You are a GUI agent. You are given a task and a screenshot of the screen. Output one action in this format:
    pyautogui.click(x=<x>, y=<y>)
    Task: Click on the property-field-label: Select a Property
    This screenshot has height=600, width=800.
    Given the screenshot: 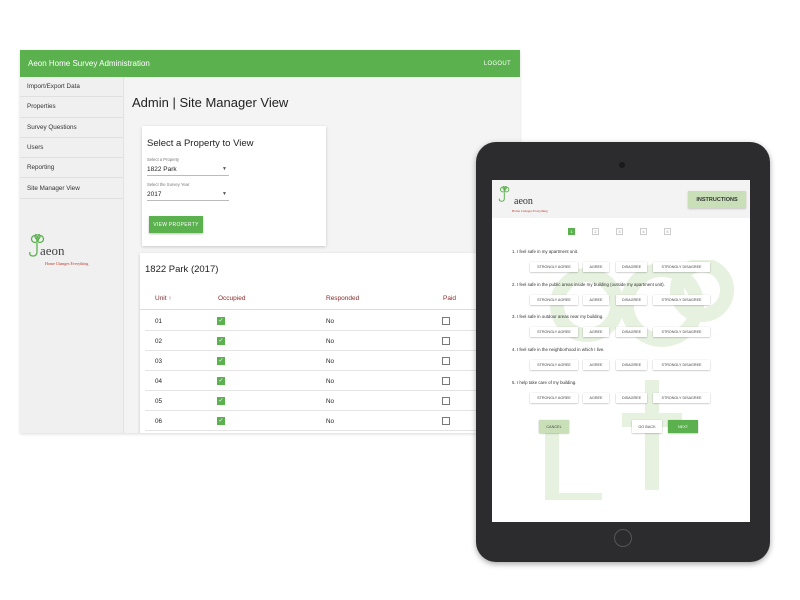 What is the action you would take?
    pyautogui.click(x=163, y=159)
    